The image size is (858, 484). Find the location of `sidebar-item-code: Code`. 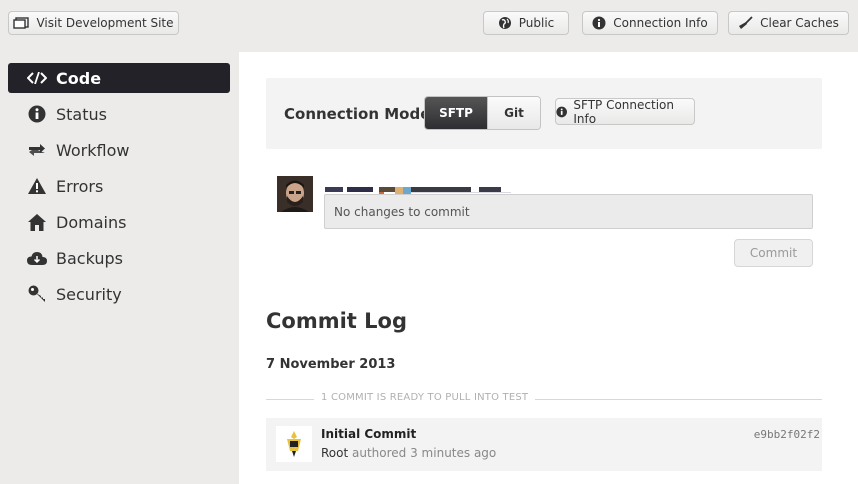

sidebar-item-code: Code is located at coordinates (119, 78).